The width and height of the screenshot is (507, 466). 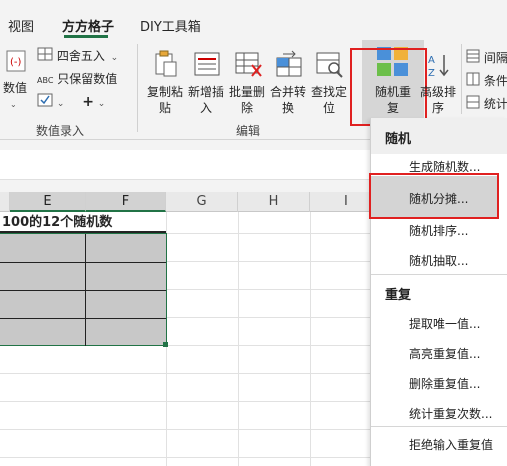 What do you see at coordinates (207, 65) in the screenshot?
I see `insert-rows-icon` at bounding box center [207, 65].